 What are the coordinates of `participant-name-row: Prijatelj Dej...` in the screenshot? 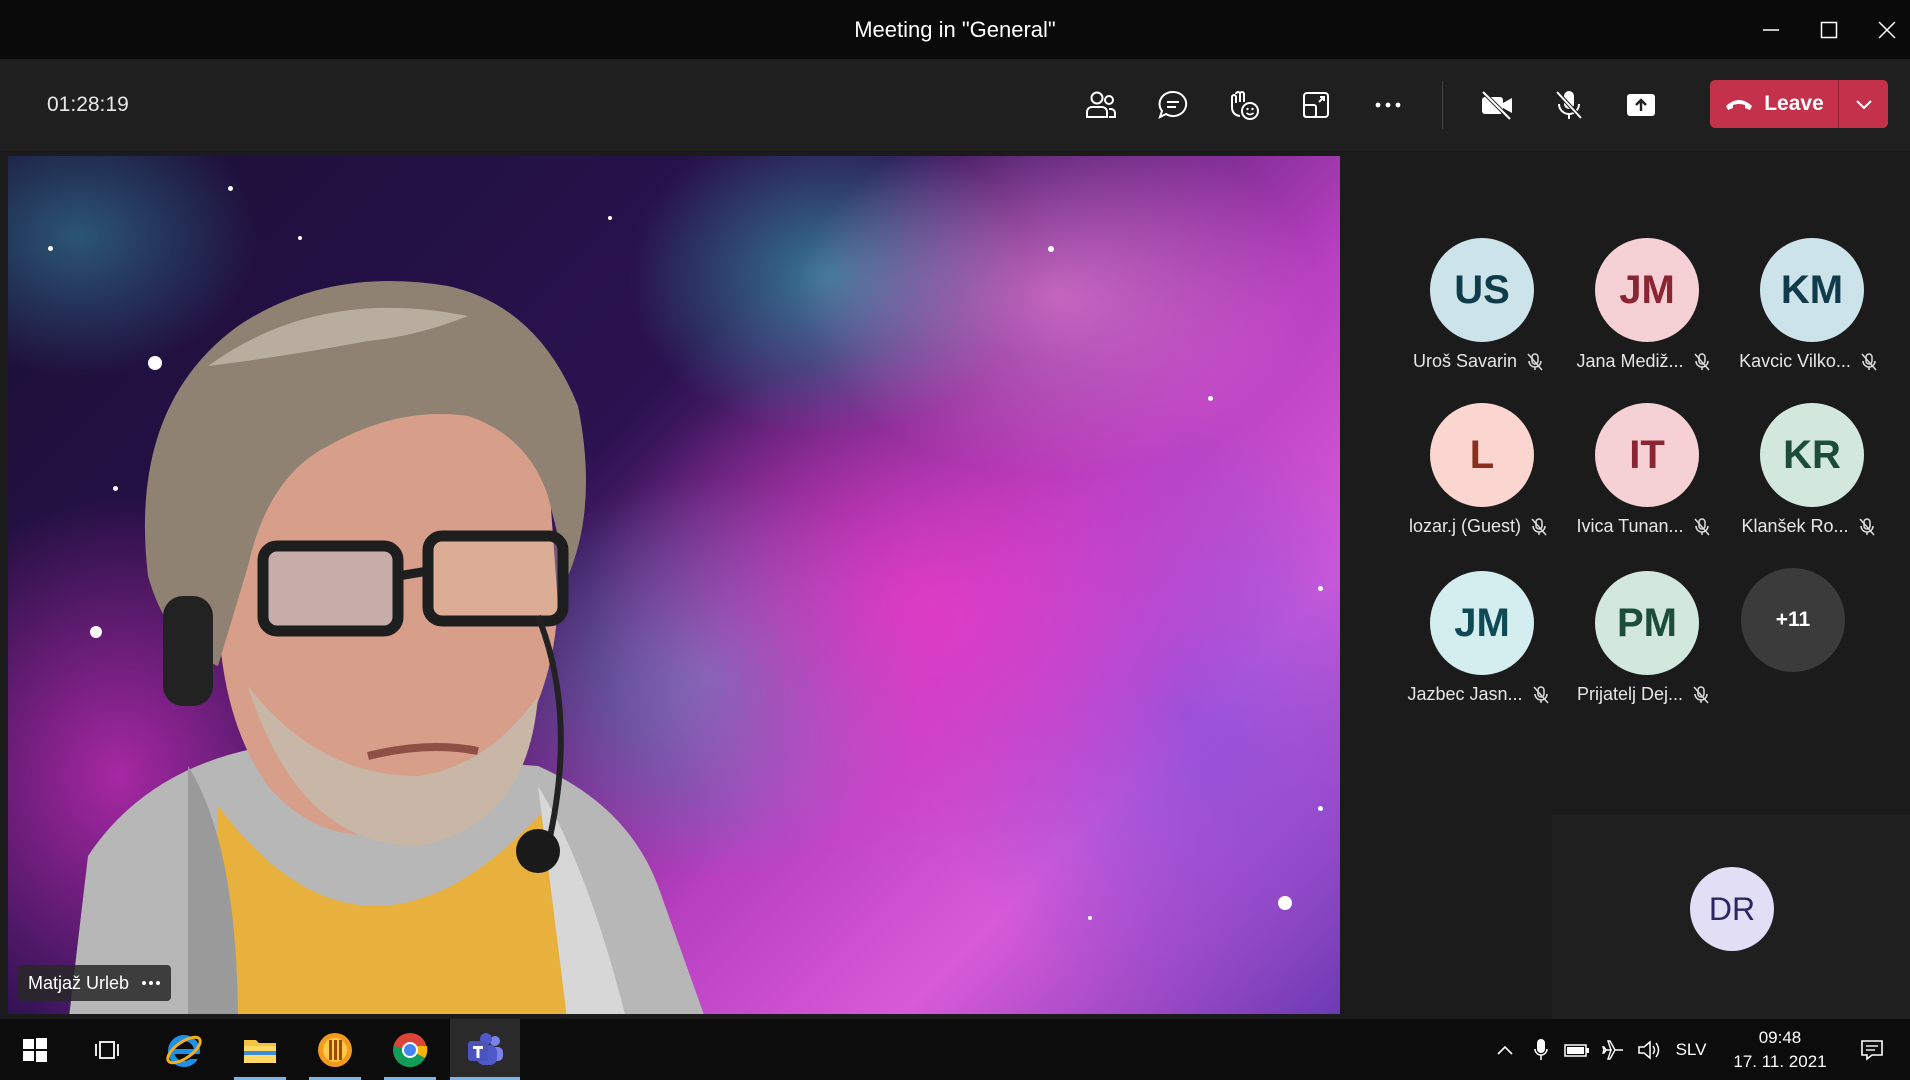 It's located at (1643, 694).